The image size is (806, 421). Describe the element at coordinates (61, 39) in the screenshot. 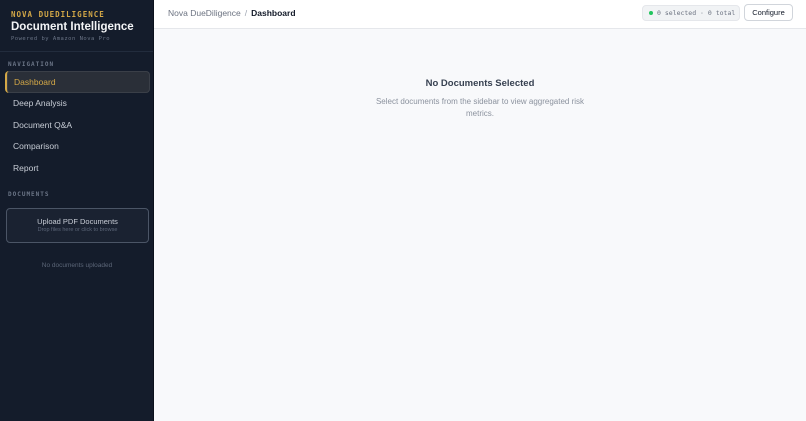

I see `brand-subtitle: Powered by Amazon Nova Pro` at that location.